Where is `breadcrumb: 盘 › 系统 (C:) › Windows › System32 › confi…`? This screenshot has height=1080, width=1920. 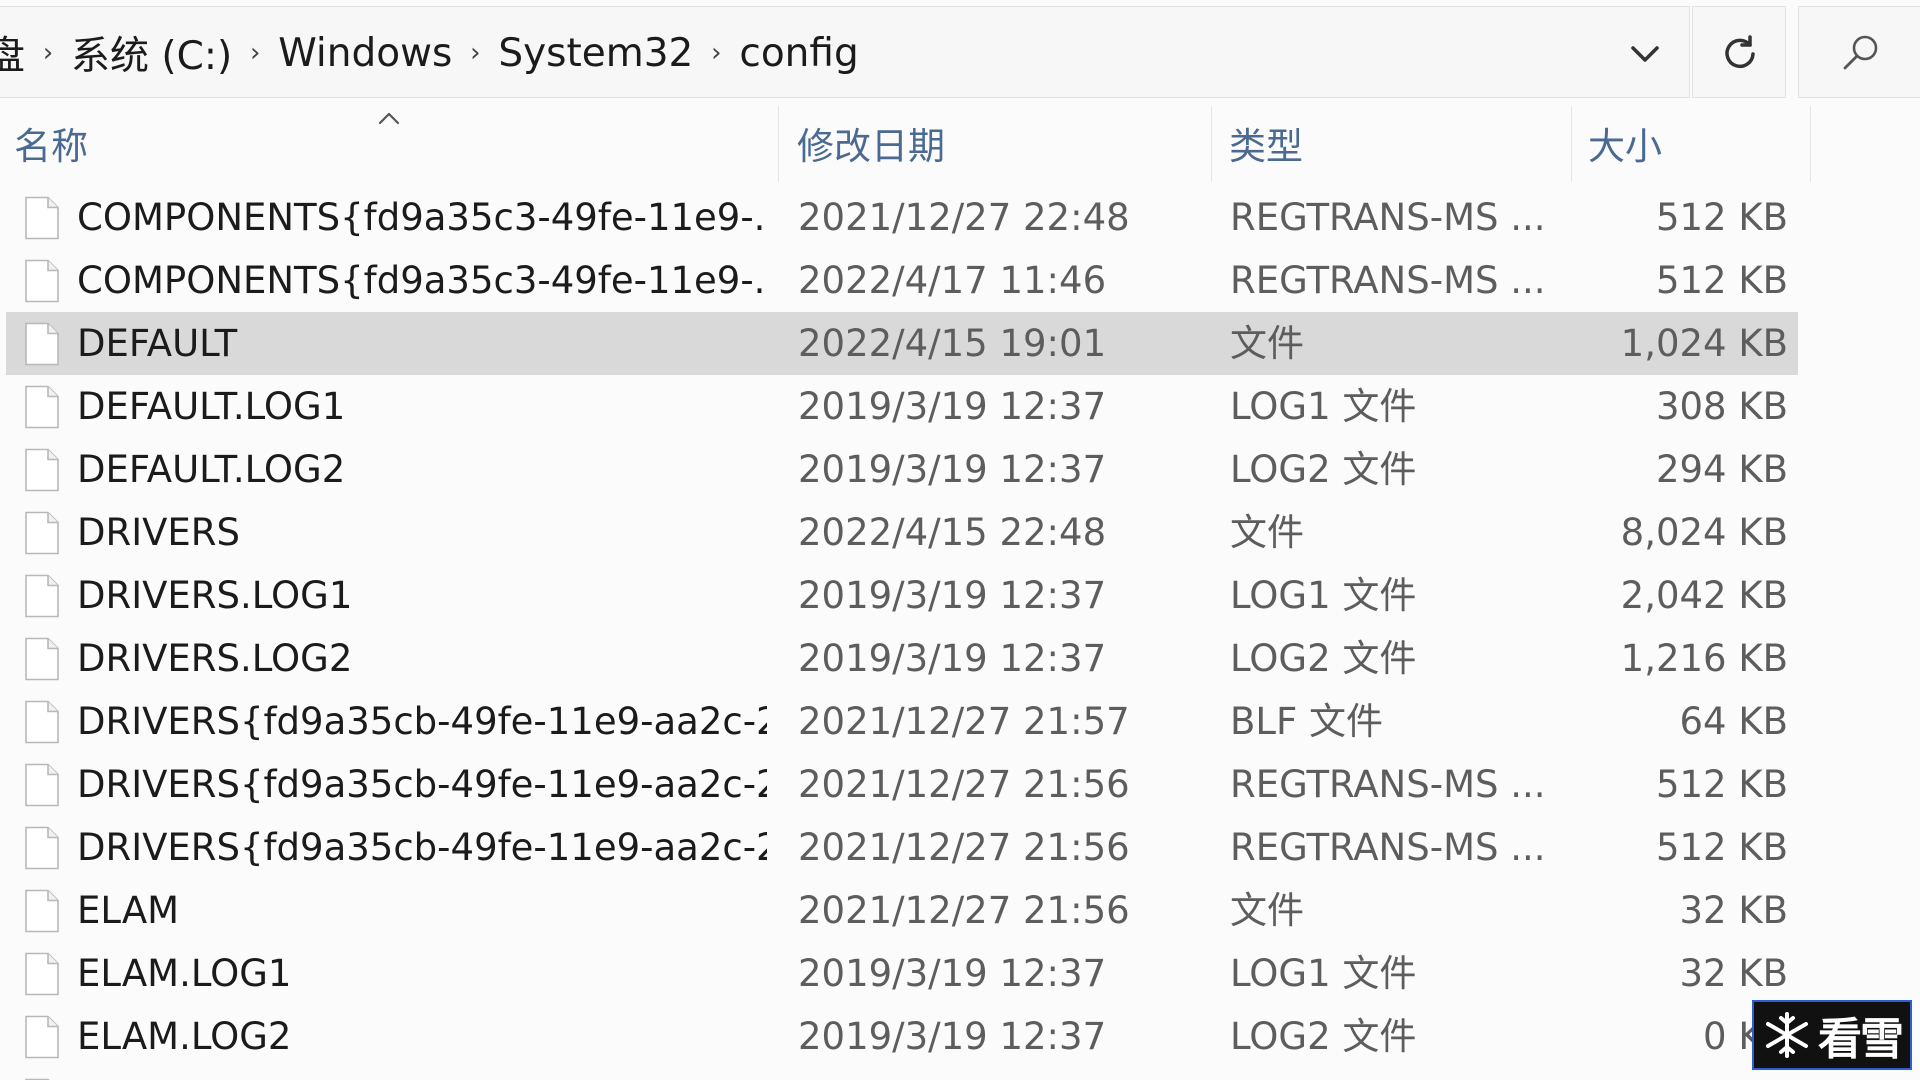 breadcrumb: 盘 › 系统 (C:) › Windows › System32 › confi… is located at coordinates (429, 53).